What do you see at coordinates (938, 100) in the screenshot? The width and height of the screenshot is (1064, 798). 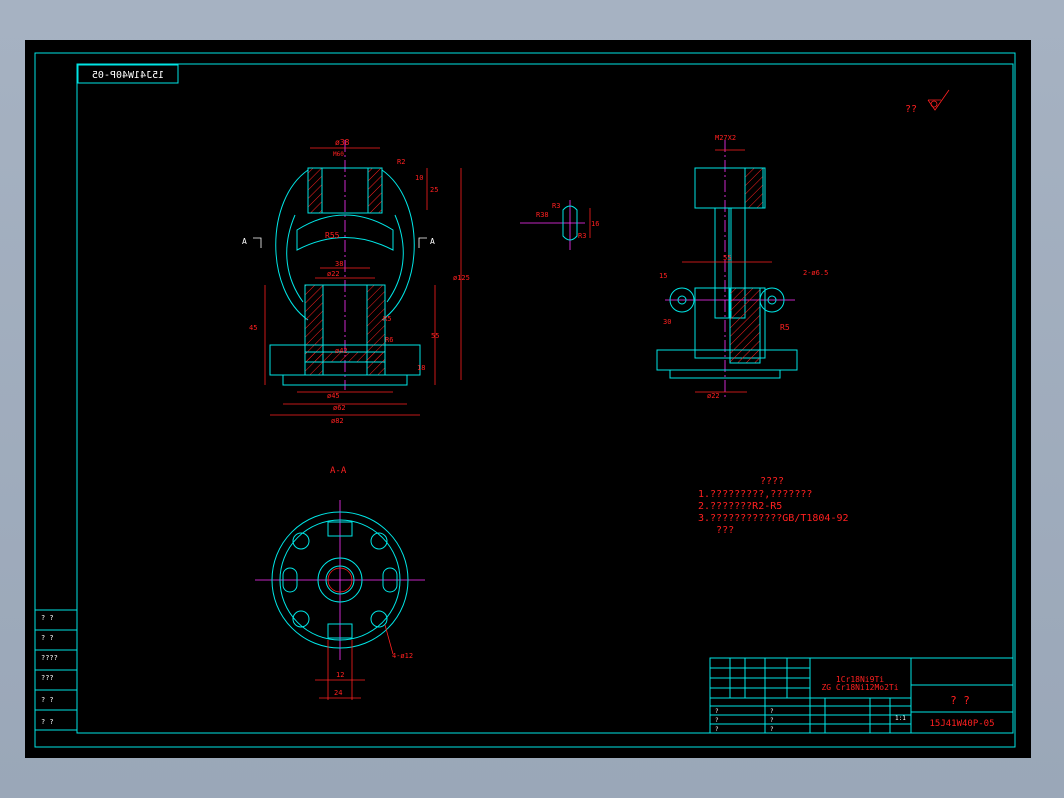 I see `roughness-symbol-icon` at bounding box center [938, 100].